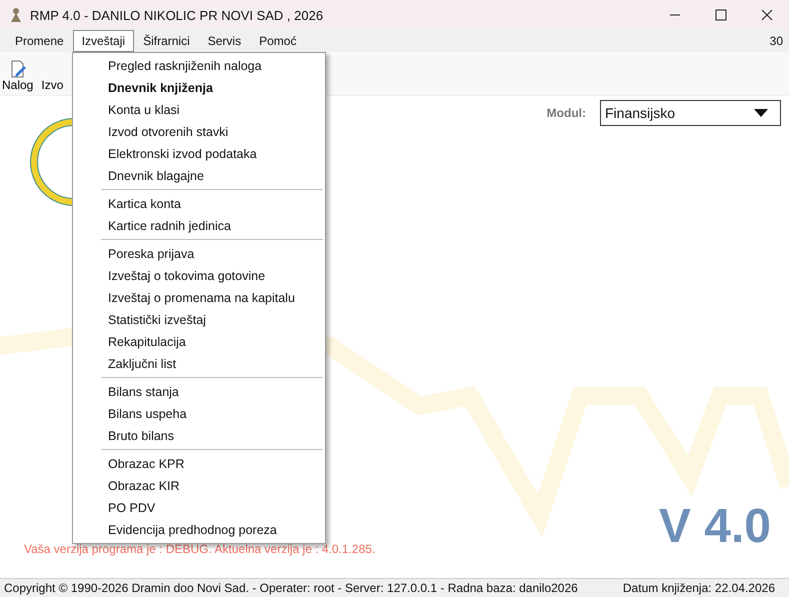 Image resolution: width=789 pixels, height=597 pixels. Describe the element at coordinates (166, 41) in the screenshot. I see `menu-item: Šifrarnici` at that location.